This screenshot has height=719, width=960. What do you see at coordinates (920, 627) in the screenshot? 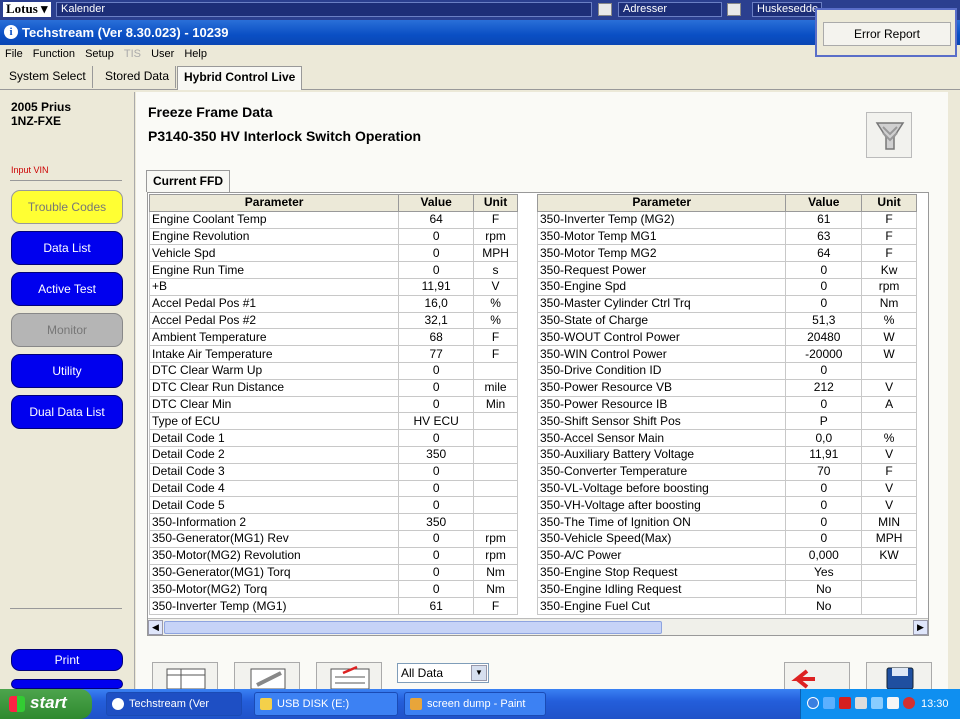
I see `scroll-right-icon: ▶` at bounding box center [920, 627].